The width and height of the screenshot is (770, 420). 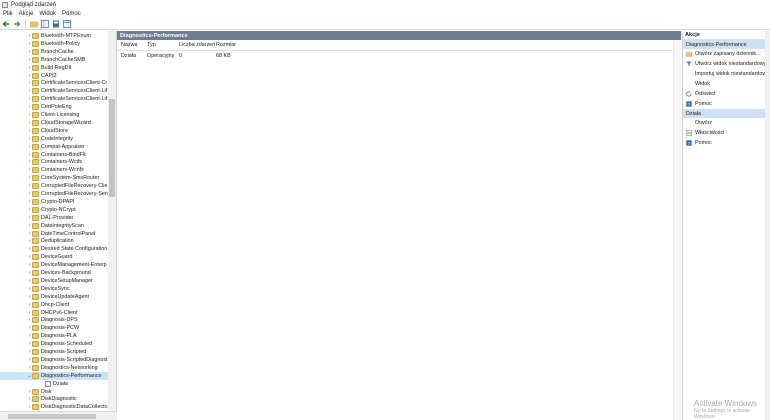 What do you see at coordinates (55, 107) in the screenshot?
I see `tree-item: › CertPoleEng` at bounding box center [55, 107].